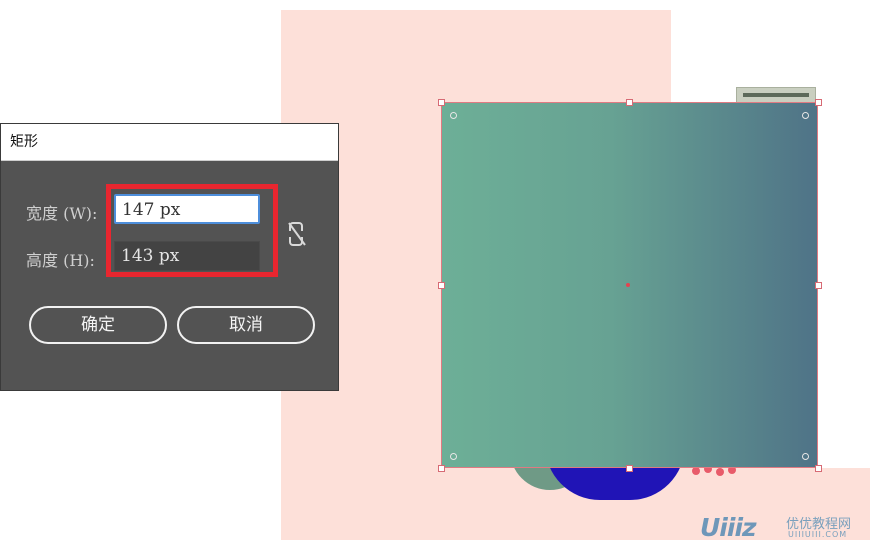  What do you see at coordinates (169, 142) in the screenshot?
I see `dialog-title: 矩形` at bounding box center [169, 142].